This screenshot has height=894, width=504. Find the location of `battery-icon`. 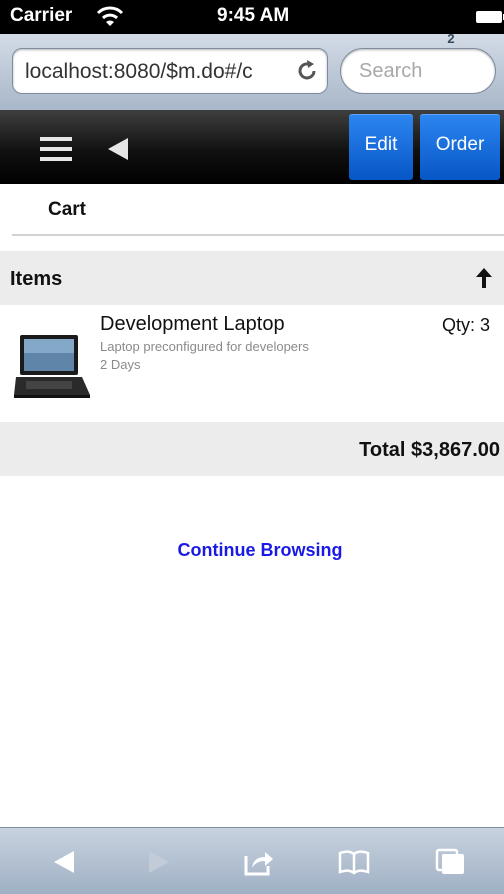

battery-icon is located at coordinates (490, 17).